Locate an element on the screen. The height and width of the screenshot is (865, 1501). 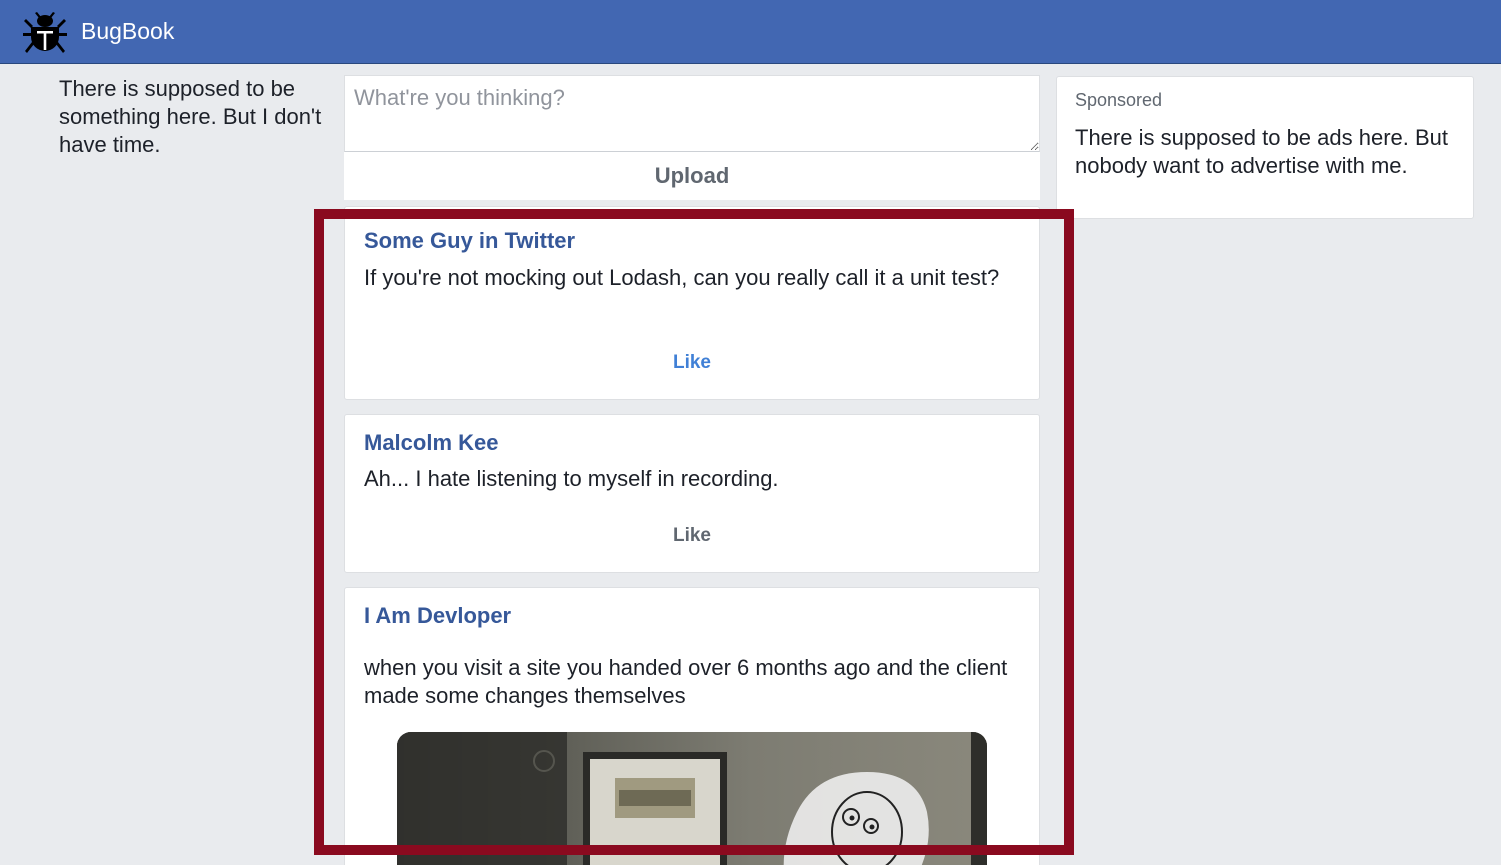
upload-button: Upload is located at coordinates (692, 176).